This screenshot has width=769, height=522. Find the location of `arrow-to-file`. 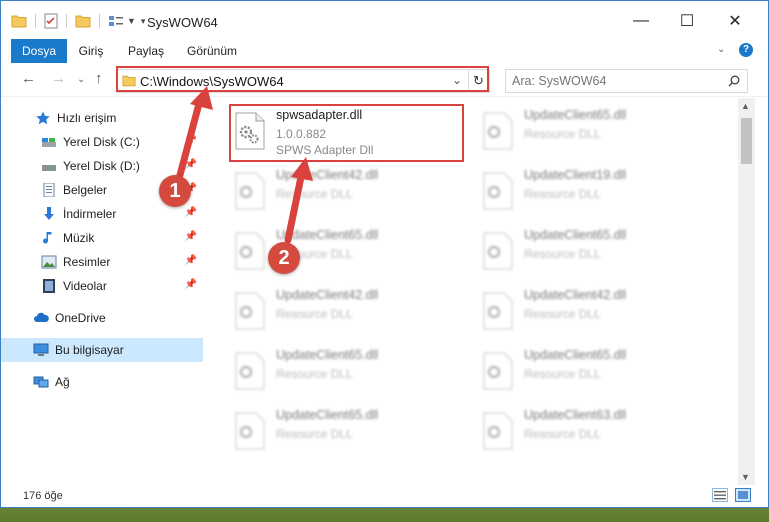

arrow-to-file is located at coordinates (298, 200).